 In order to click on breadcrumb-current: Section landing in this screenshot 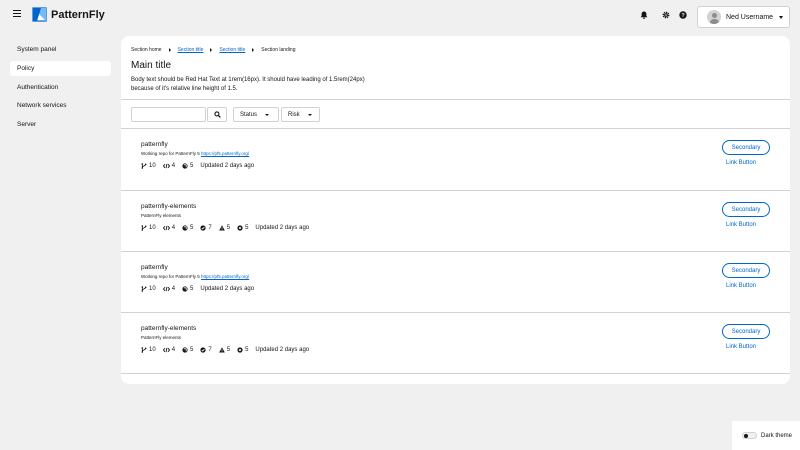, I will do `click(278, 50)`.